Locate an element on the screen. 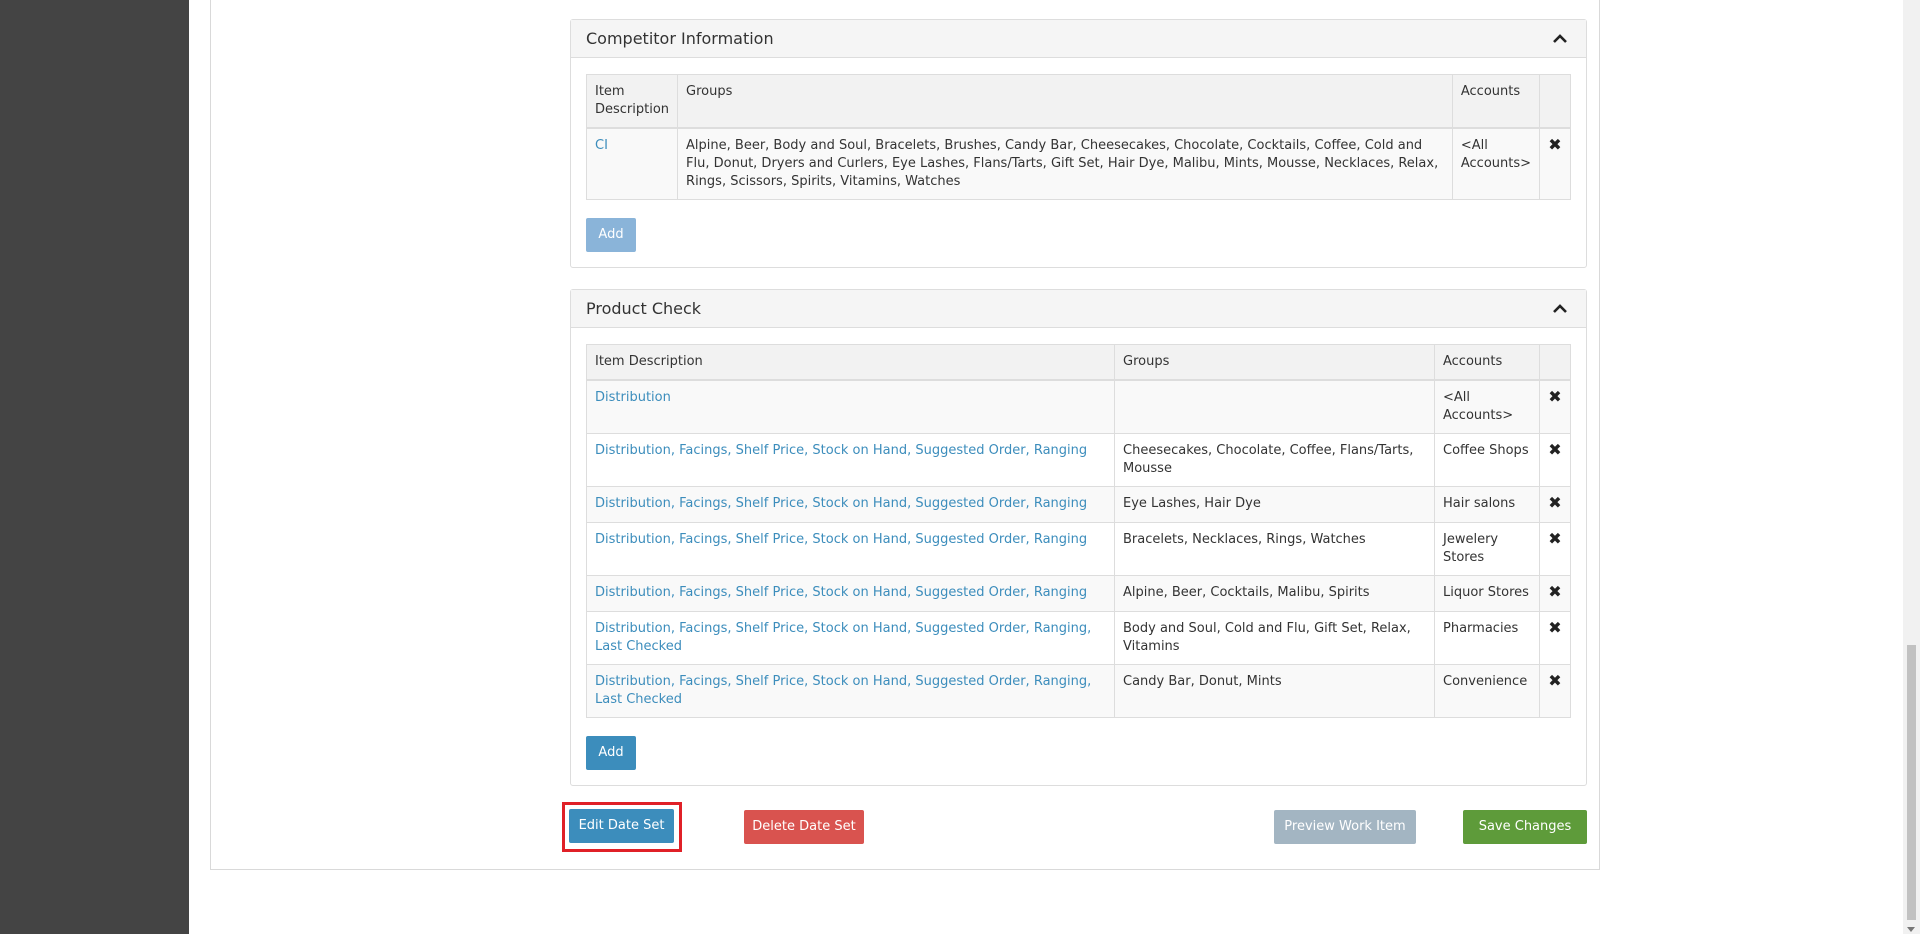  preview-work-item-button: Preview Work Item is located at coordinates (1345, 827).